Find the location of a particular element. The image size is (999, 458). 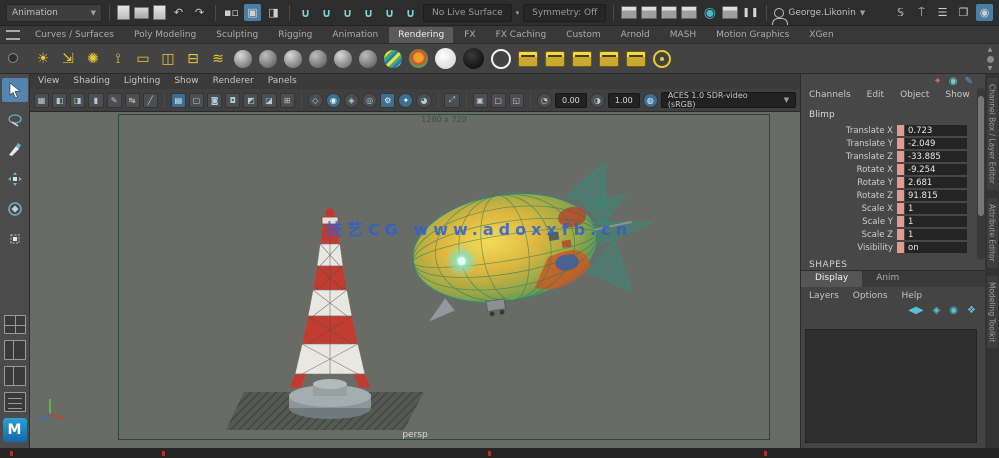

exposure-toggle-icon: ◎ is located at coordinates (370, 100).